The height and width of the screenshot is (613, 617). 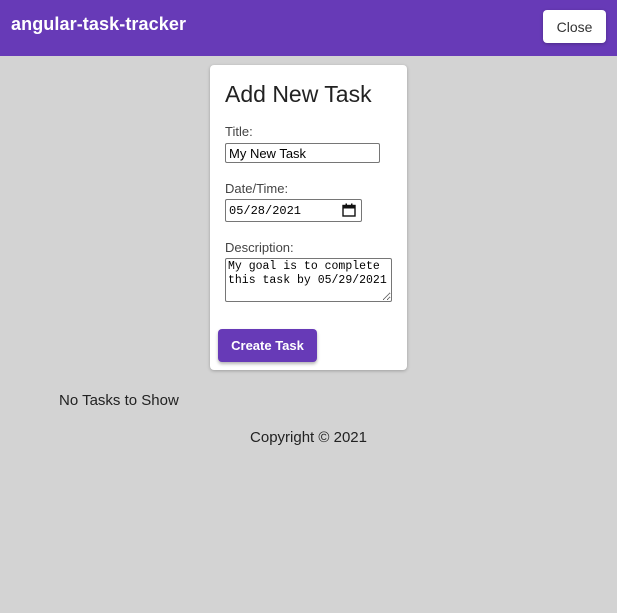 What do you see at coordinates (259, 247) in the screenshot?
I see `description-label: Description:` at bounding box center [259, 247].